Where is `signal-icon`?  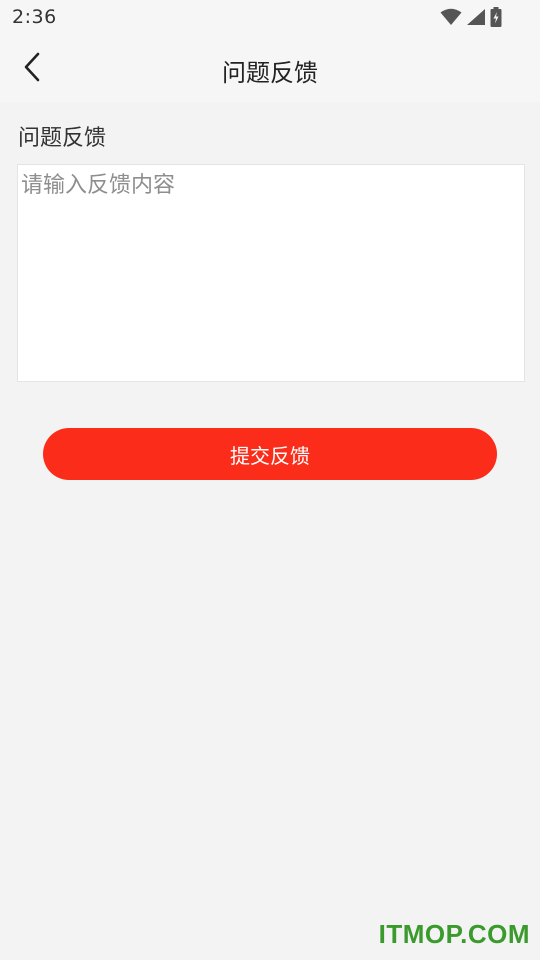
signal-icon is located at coordinates (476, 17).